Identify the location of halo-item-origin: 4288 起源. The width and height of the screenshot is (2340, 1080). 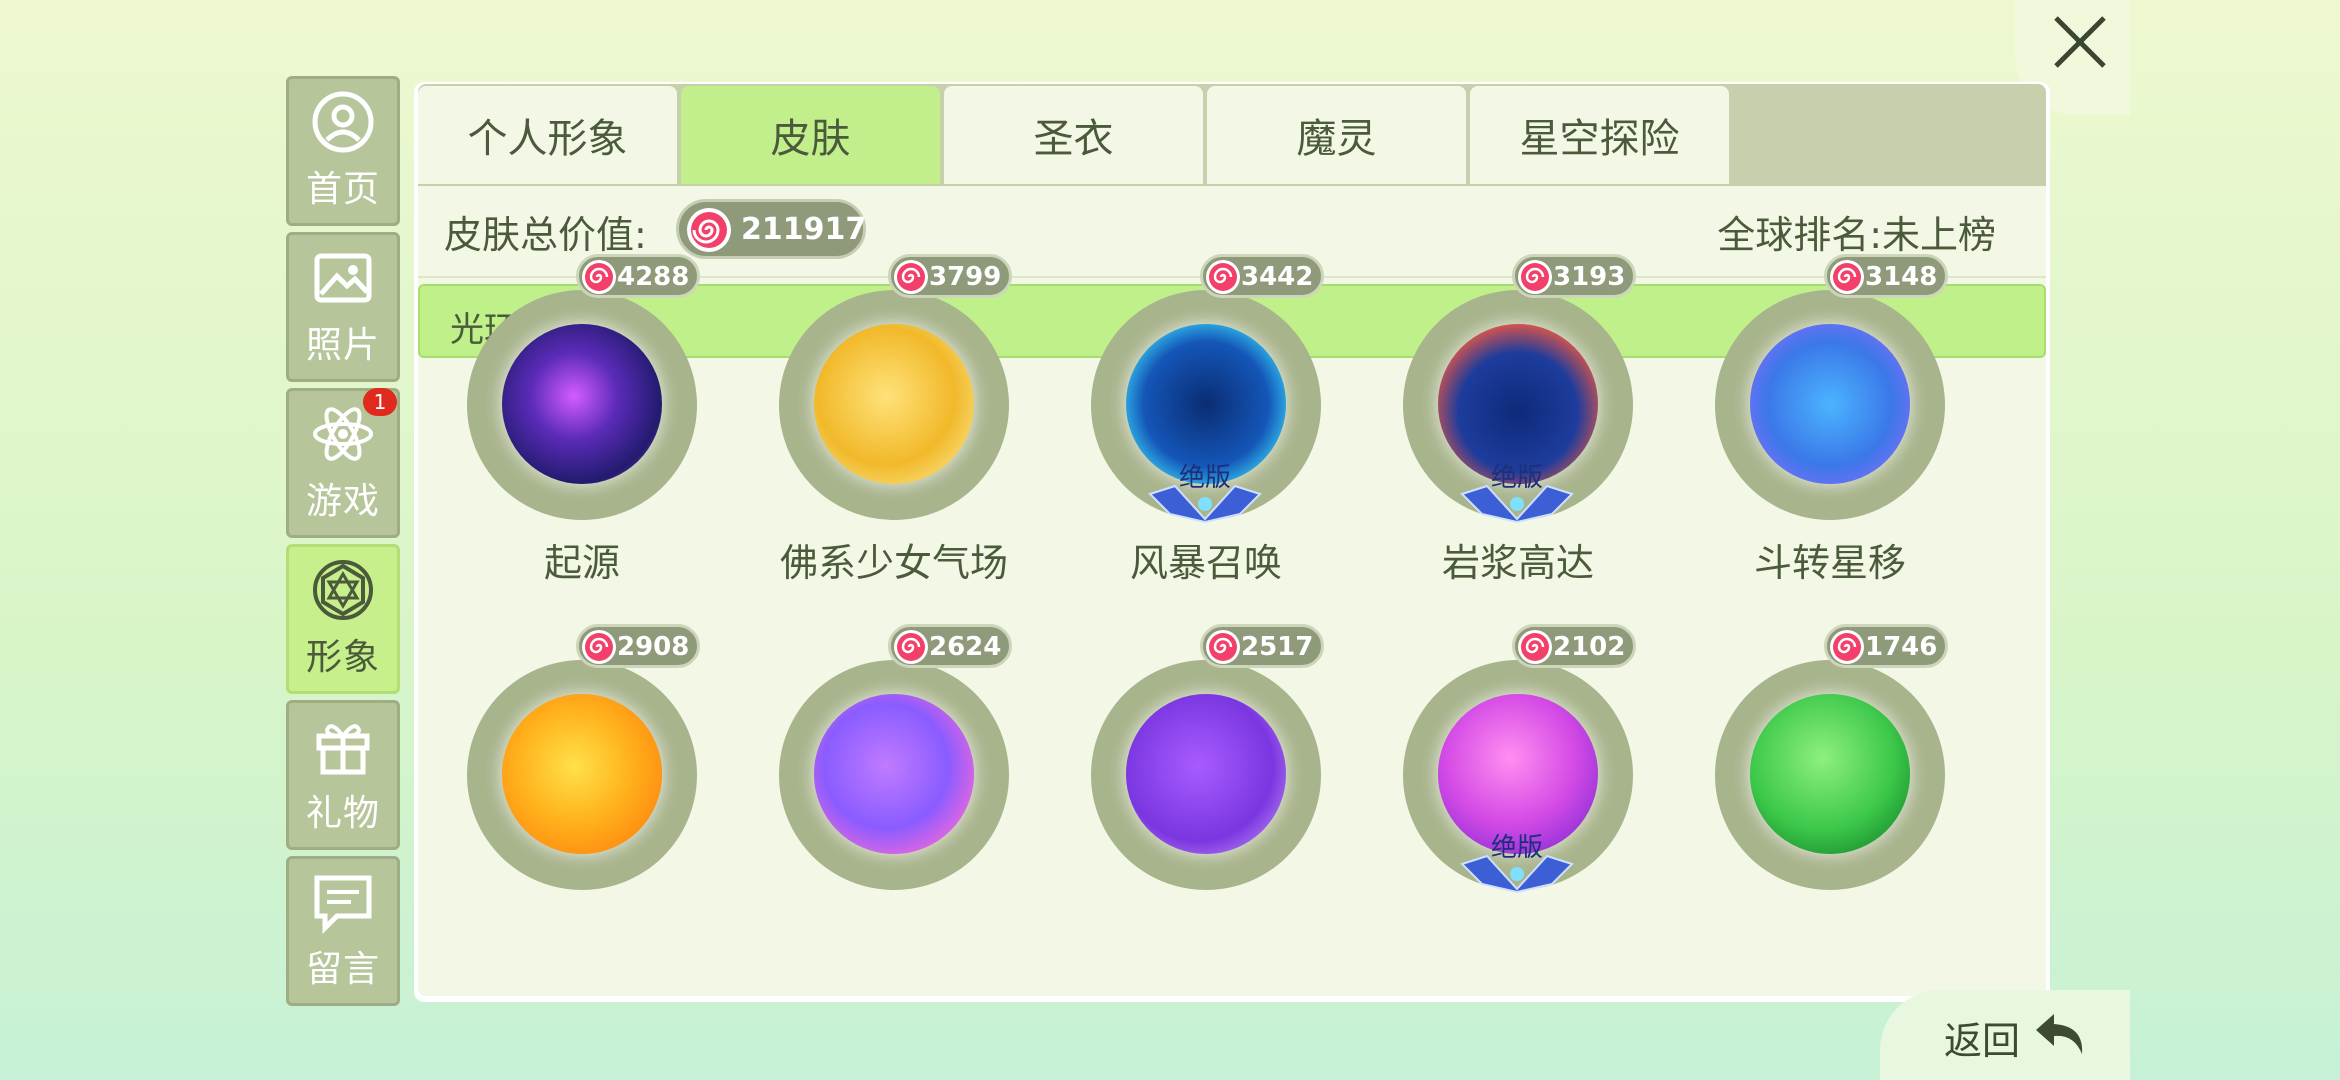
(559, 424).